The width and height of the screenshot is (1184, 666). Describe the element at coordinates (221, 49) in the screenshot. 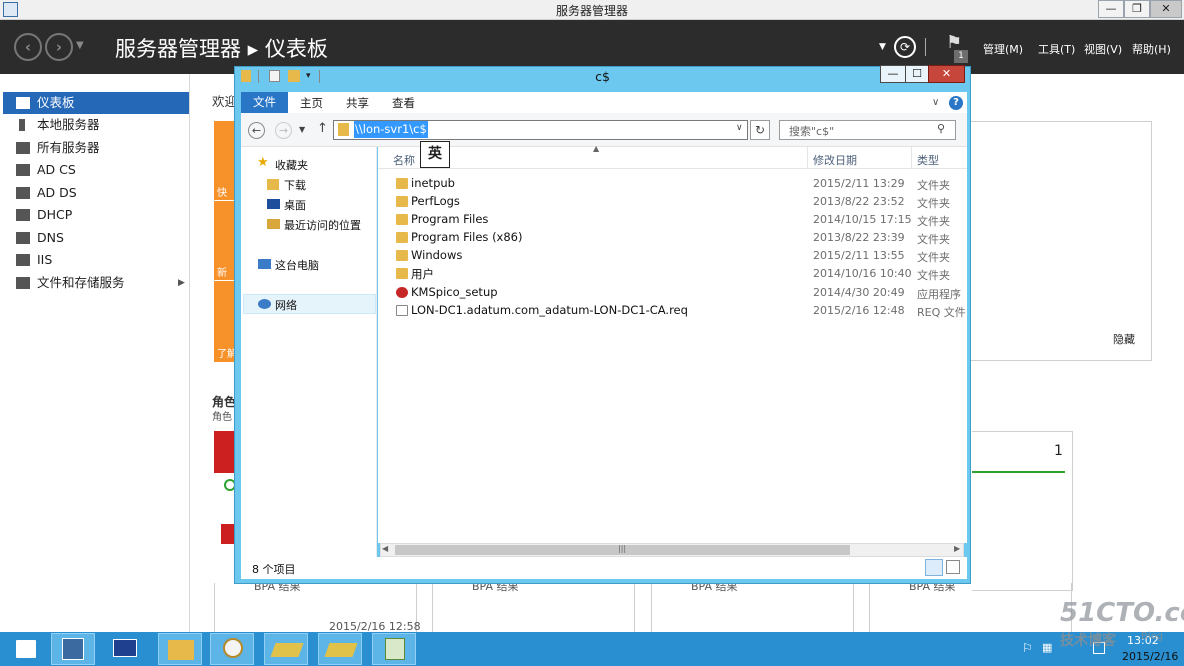

I see `breadcrumb: 服务器管理器 ▸ 仪表板` at that location.